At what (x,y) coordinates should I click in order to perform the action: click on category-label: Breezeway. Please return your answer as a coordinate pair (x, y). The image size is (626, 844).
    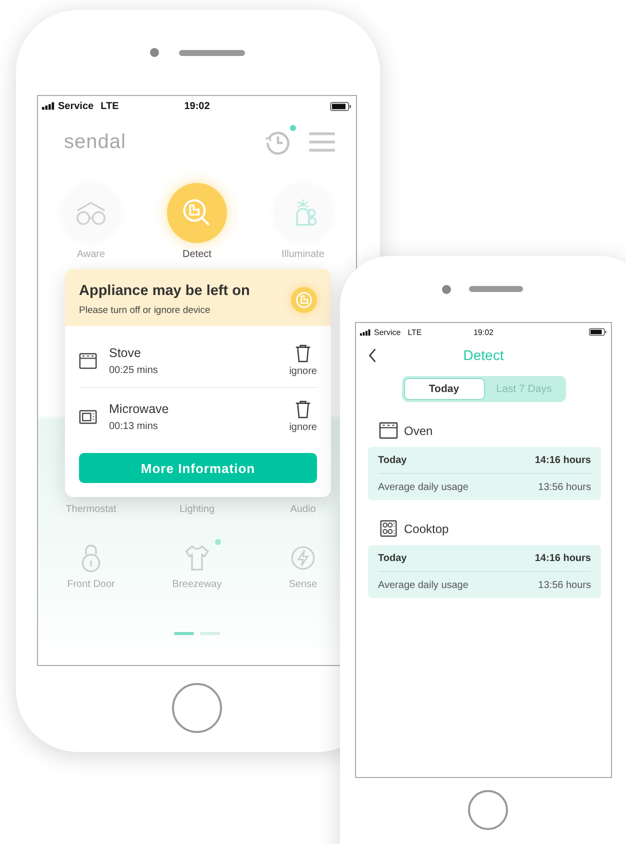
    Looking at the image, I should click on (197, 584).